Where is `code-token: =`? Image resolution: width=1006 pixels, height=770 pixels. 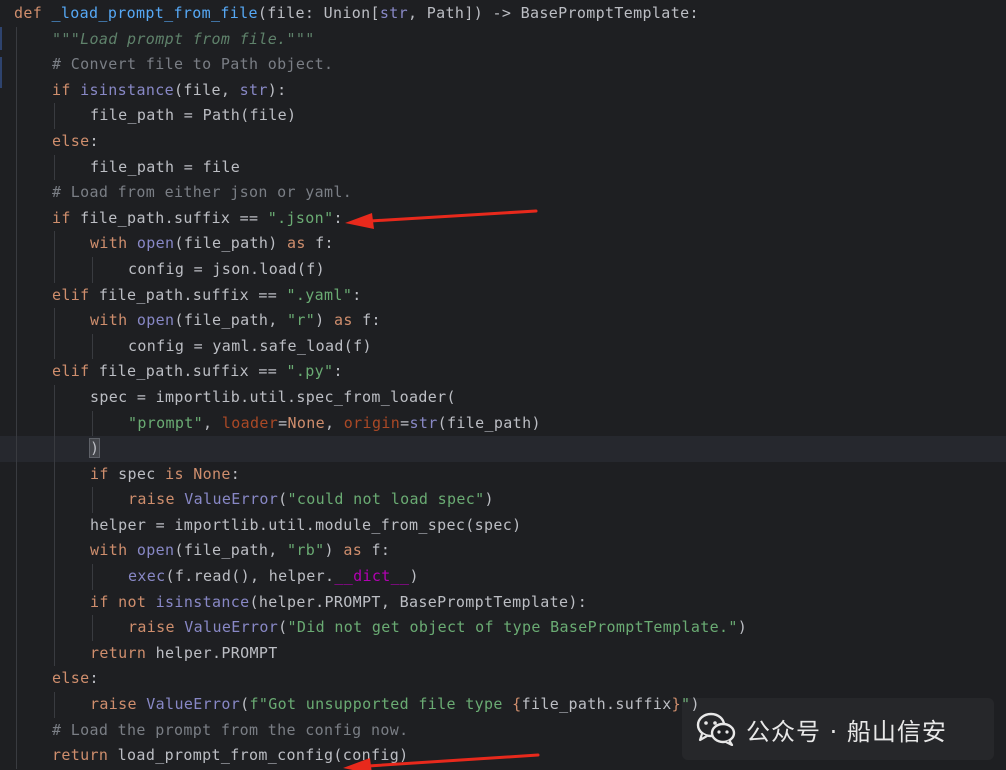
code-token: = is located at coordinates (283, 422).